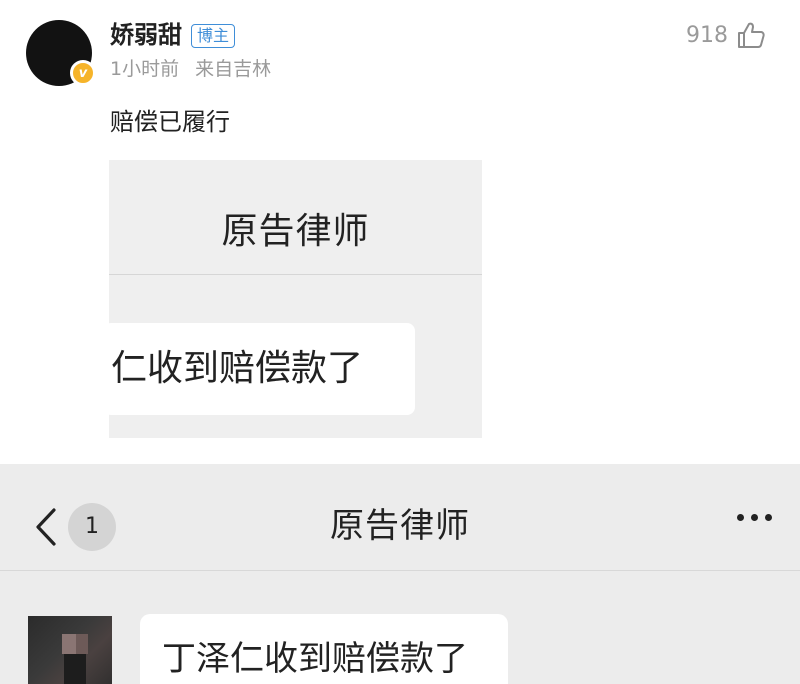  Describe the element at coordinates (295, 274) in the screenshot. I see `crop-divider` at that location.